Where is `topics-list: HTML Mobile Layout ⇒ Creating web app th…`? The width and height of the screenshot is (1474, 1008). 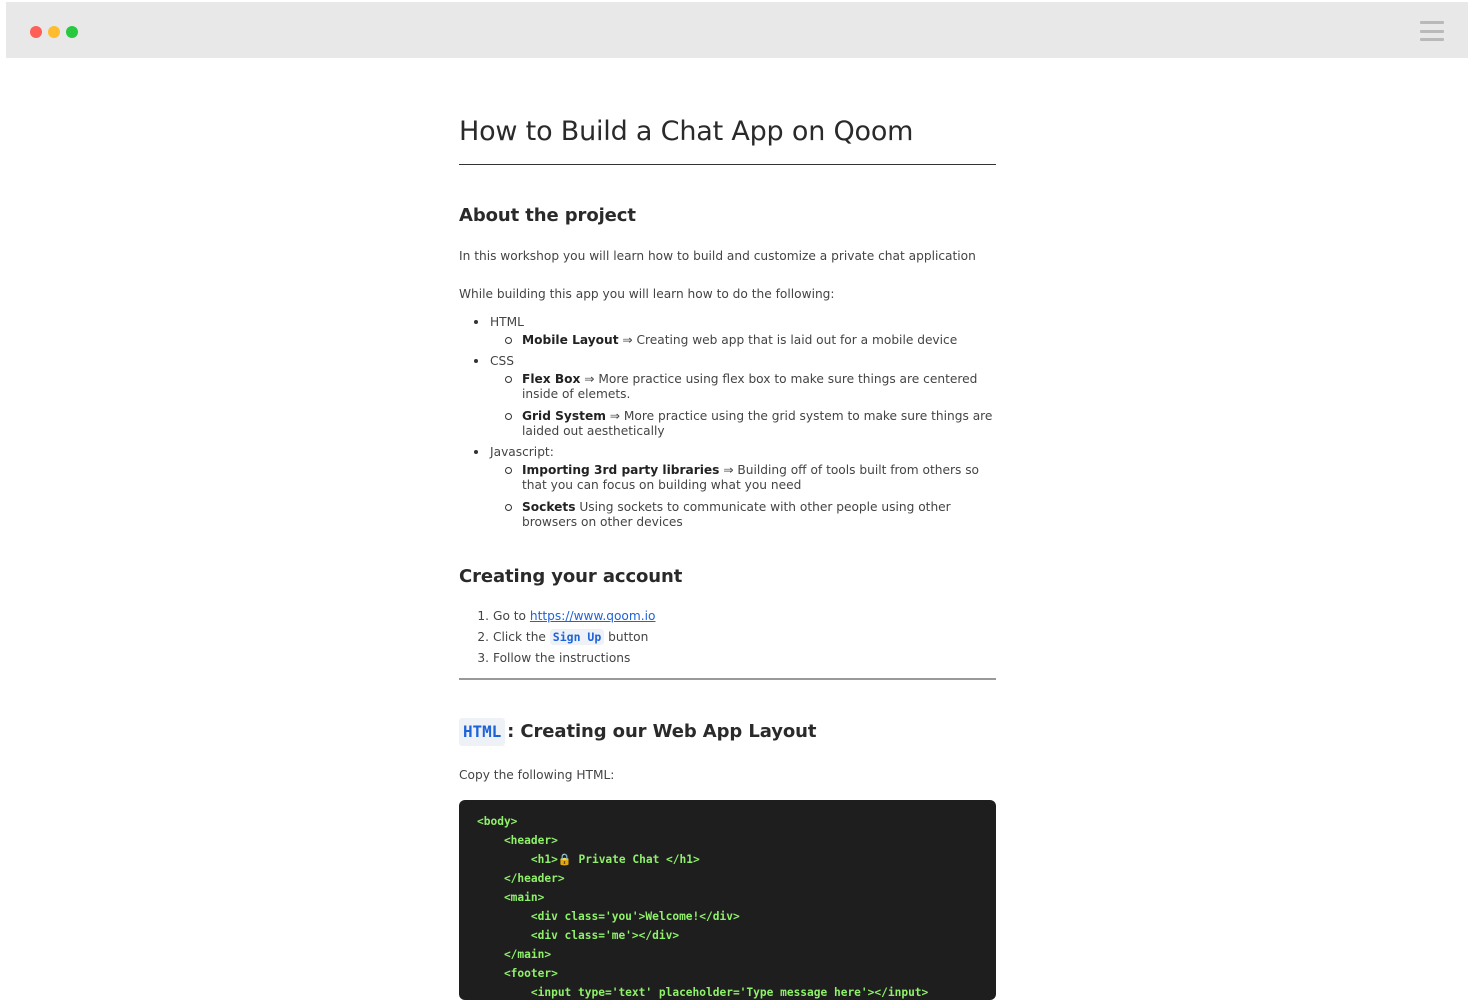 topics-list: HTML Mobile Layout ⇒ Creating web app th… is located at coordinates (727, 421).